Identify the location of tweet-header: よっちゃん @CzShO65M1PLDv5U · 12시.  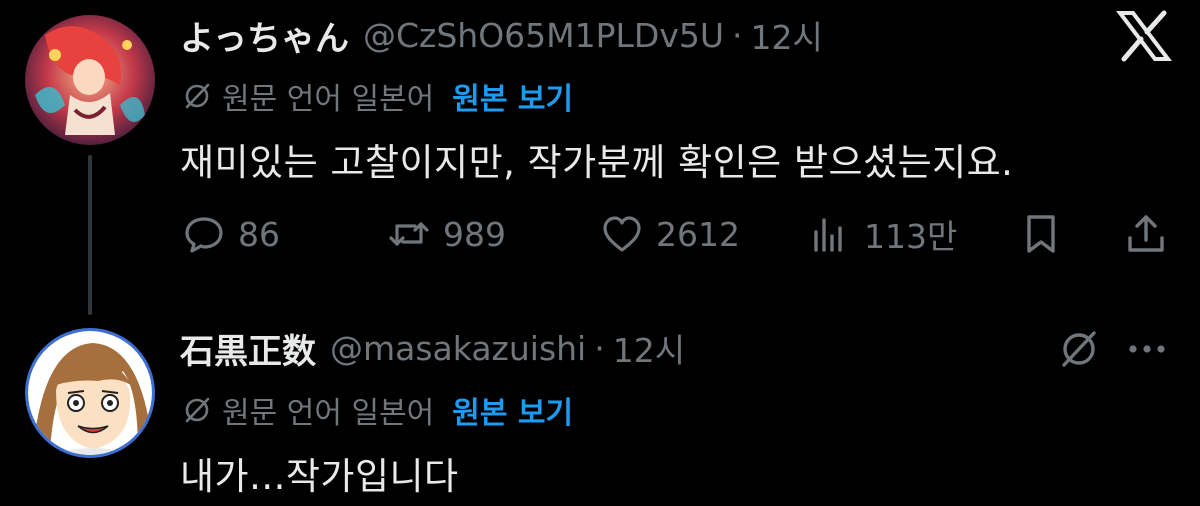
(501, 35).